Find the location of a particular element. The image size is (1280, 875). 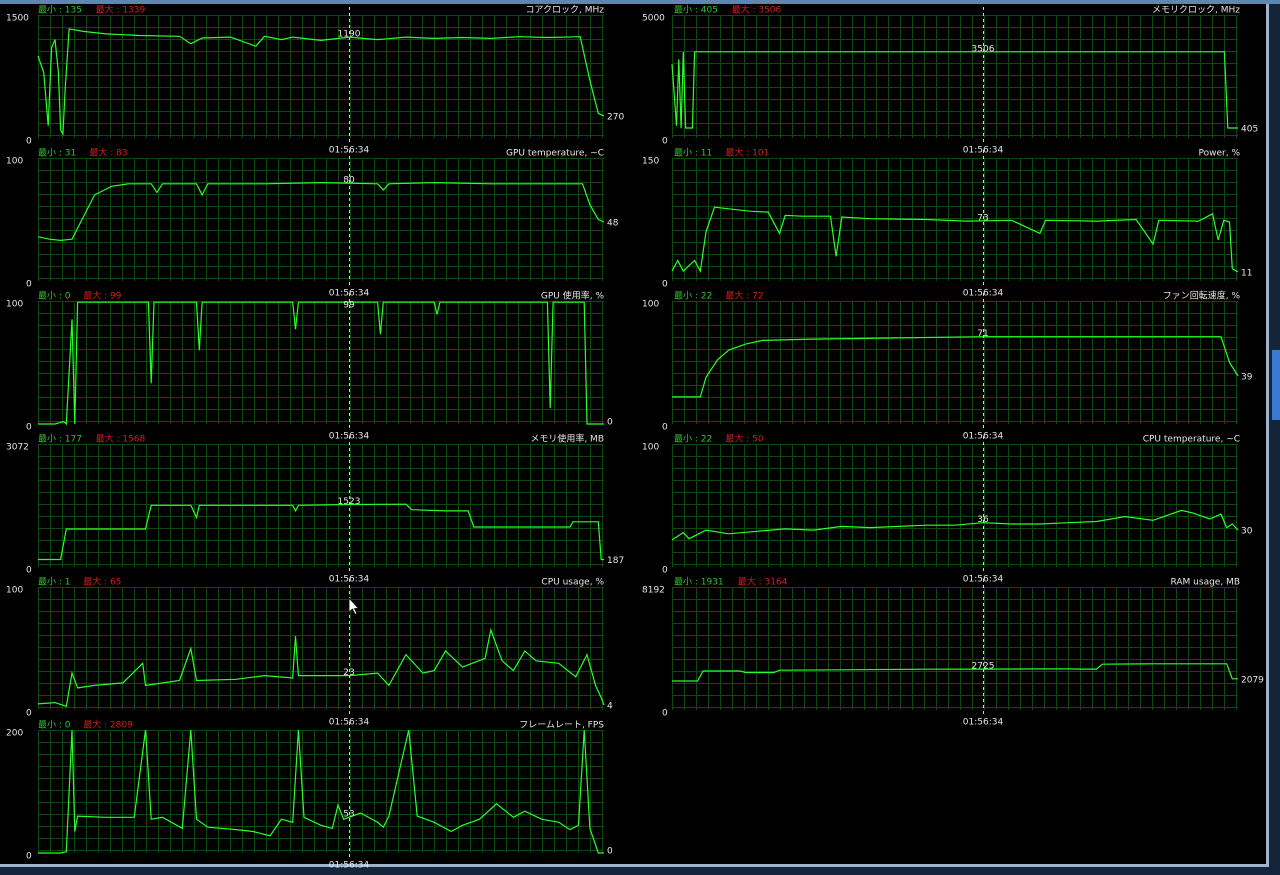

graph-panel-cpu-usage: 最小 : 1最大 : 65CPU usage, %100001:56:34234 is located at coordinates (309, 652).